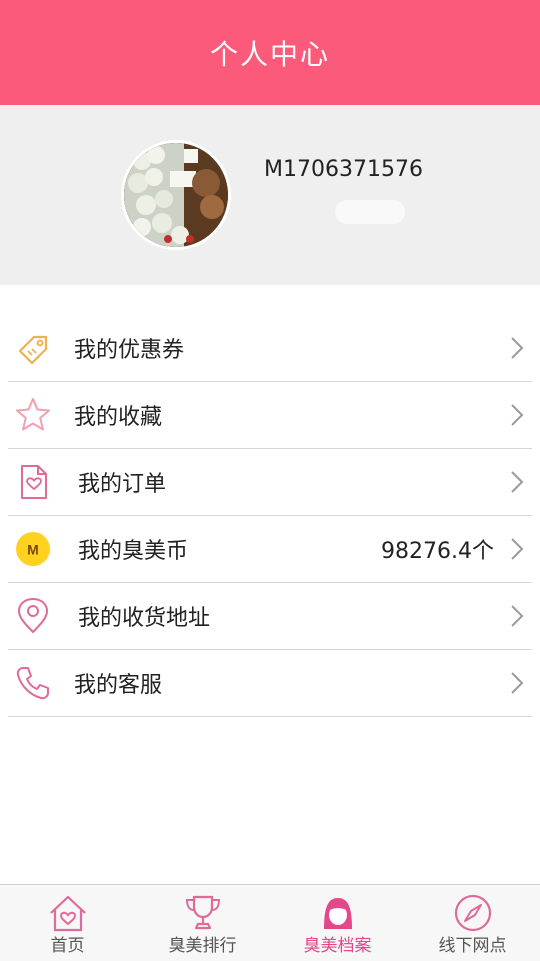 The width and height of the screenshot is (540, 961). I want to click on avatar, so click(176, 195).